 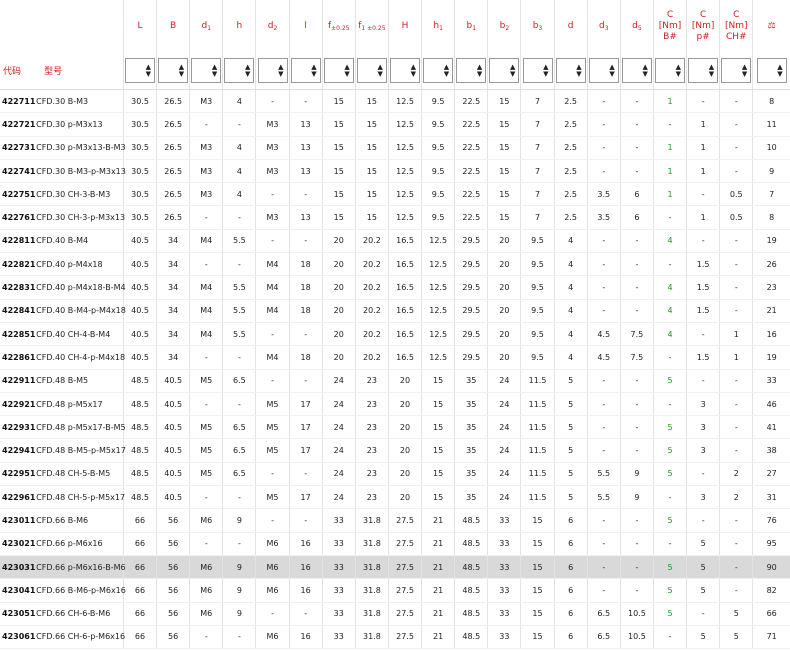 What do you see at coordinates (206, 70) in the screenshot?
I see `filter-select-d1: ▲ ▼` at bounding box center [206, 70].